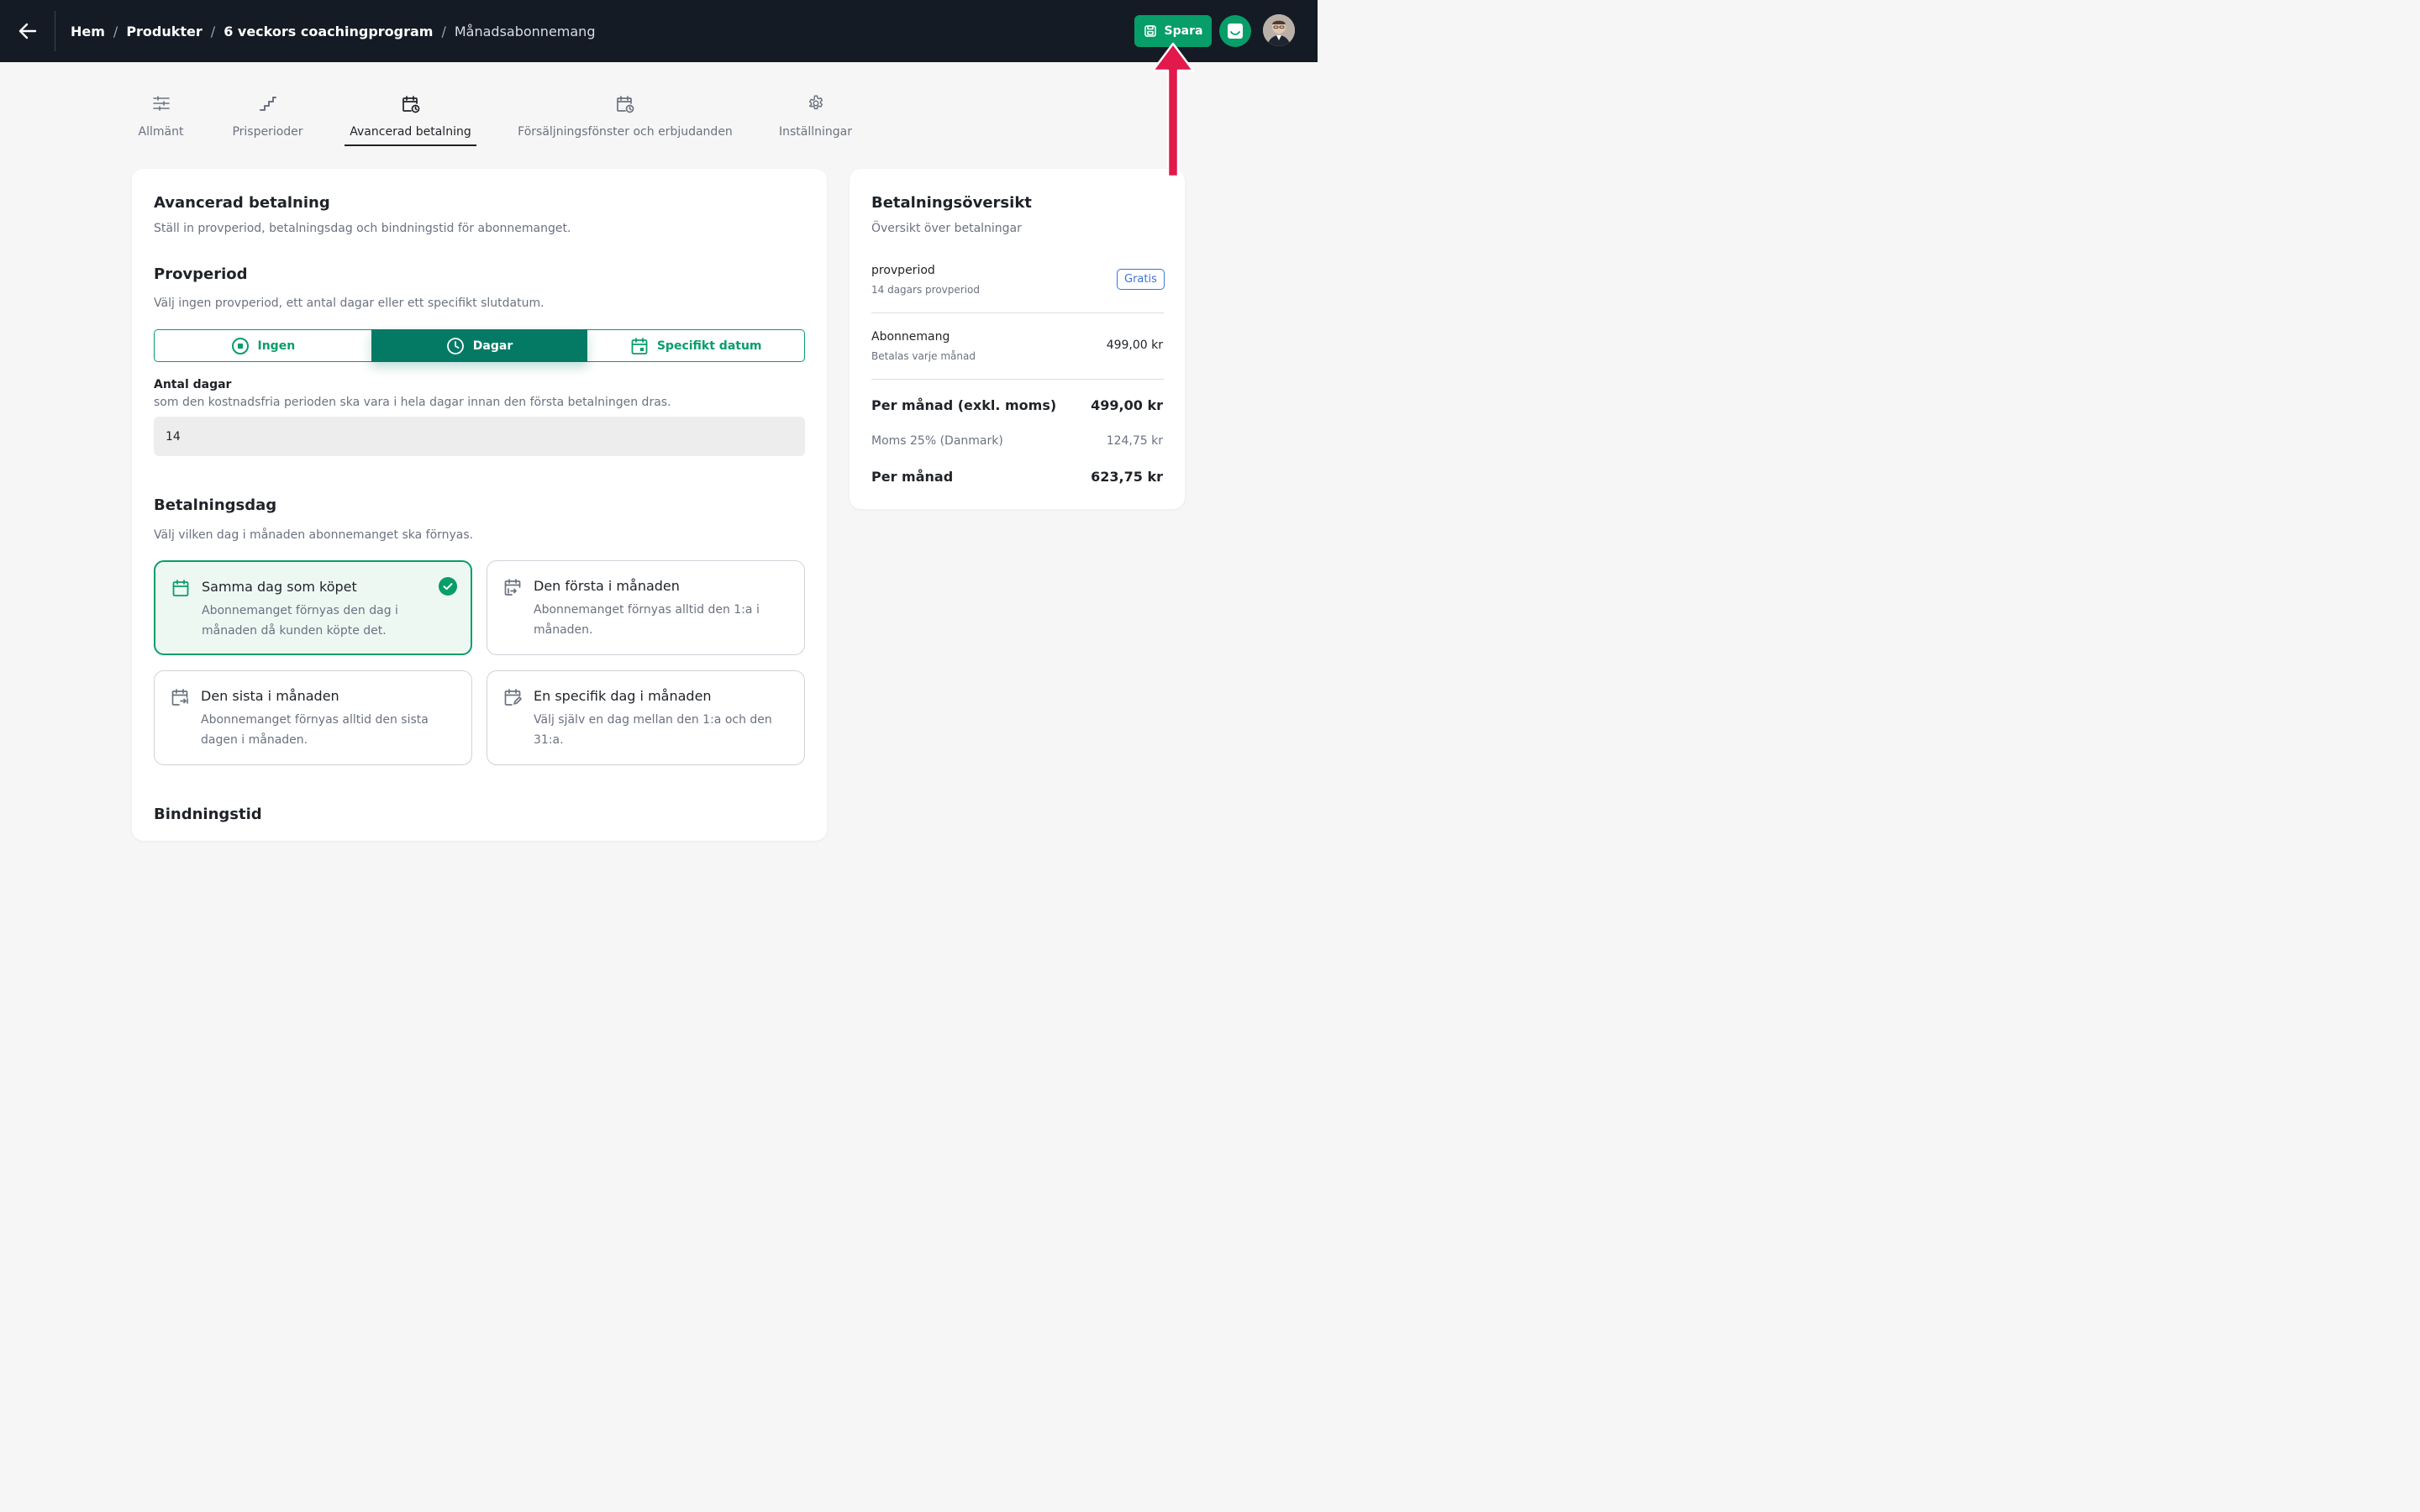 This screenshot has height=1512, width=2420. I want to click on save-label: Spara, so click(1183, 31).